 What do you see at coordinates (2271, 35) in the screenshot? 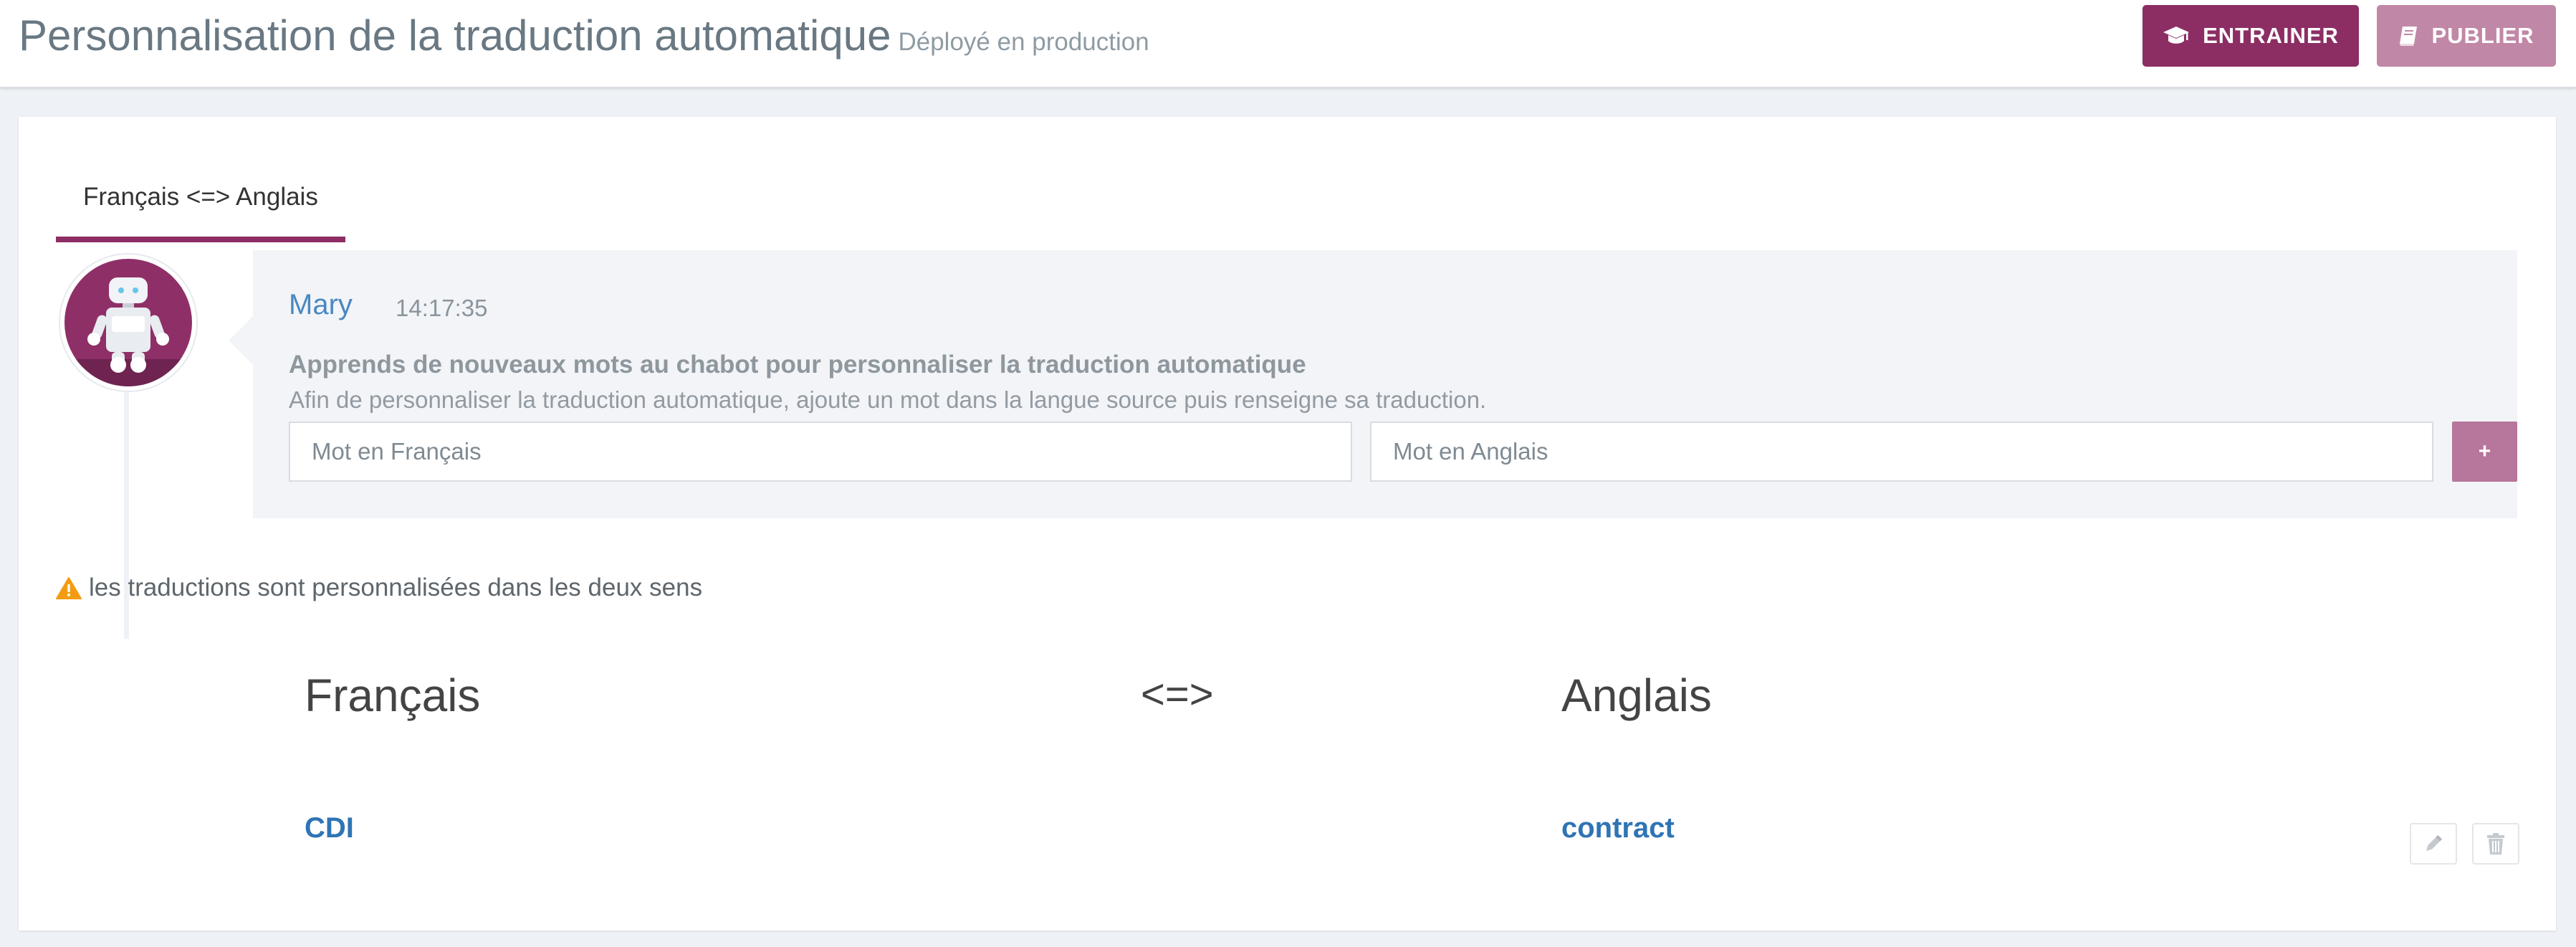
I see `train-button-label: ENTRAINER` at bounding box center [2271, 35].